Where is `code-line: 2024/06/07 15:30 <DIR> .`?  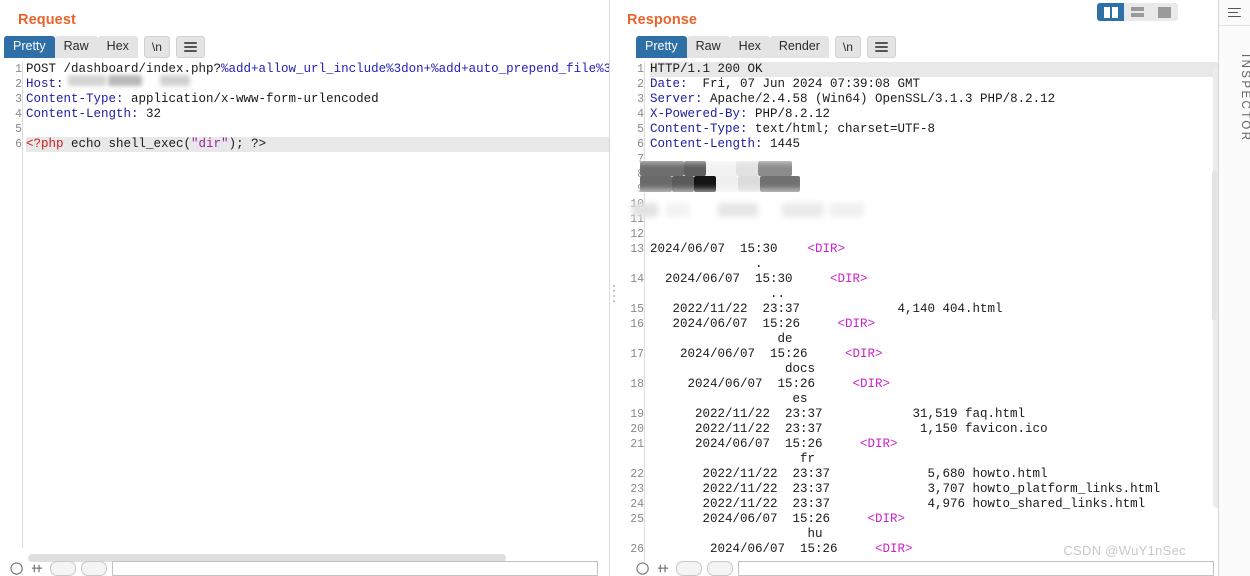
code-line: 2024/06/07 15:30 <DIR> . is located at coordinates (935, 257).